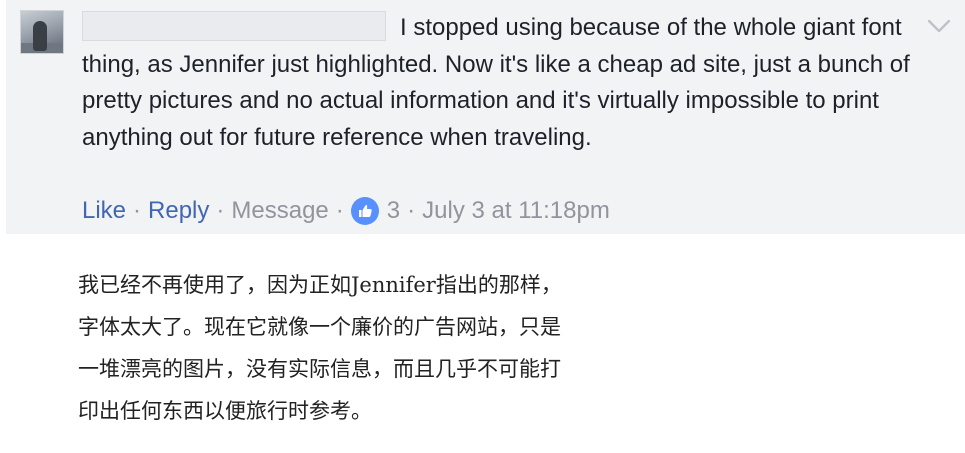 The height and width of the screenshot is (453, 965). Describe the element at coordinates (319, 327) in the screenshot. I see `translation-line: 字体太大了。现在它就像一个廉价的广告网站，只是` at that location.